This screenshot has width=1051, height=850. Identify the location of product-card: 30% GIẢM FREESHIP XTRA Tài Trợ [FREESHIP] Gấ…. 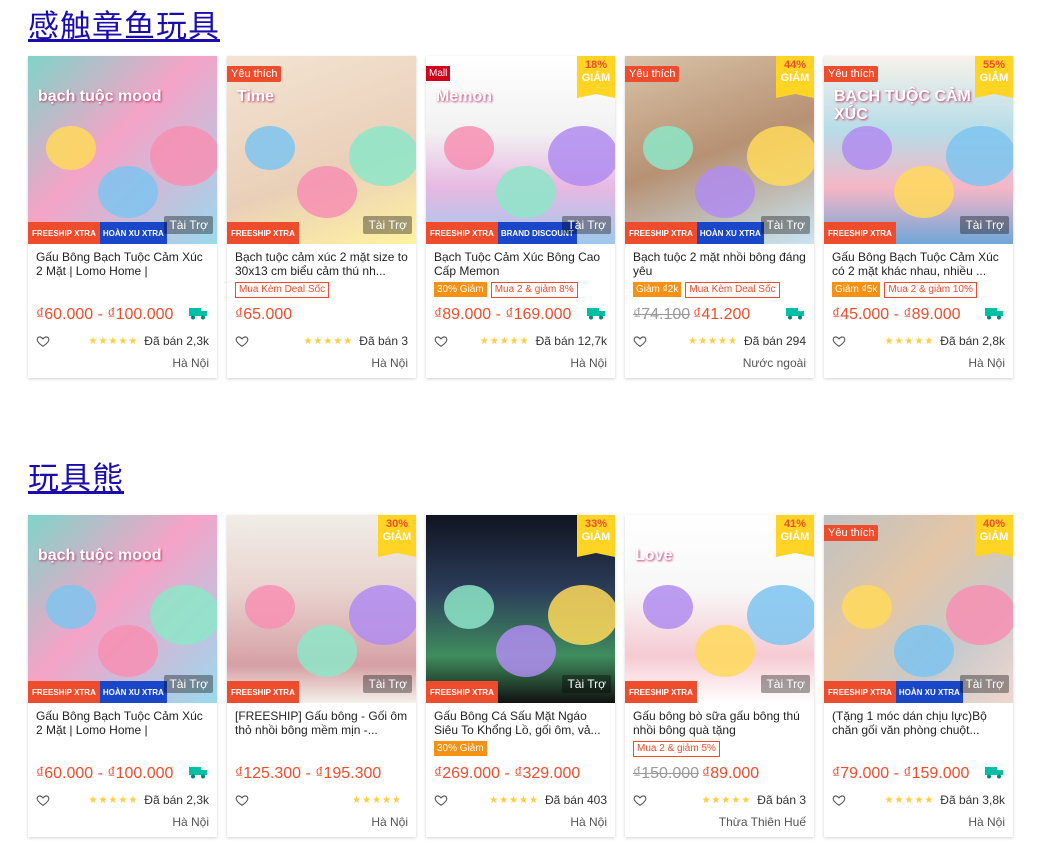
(321, 676).